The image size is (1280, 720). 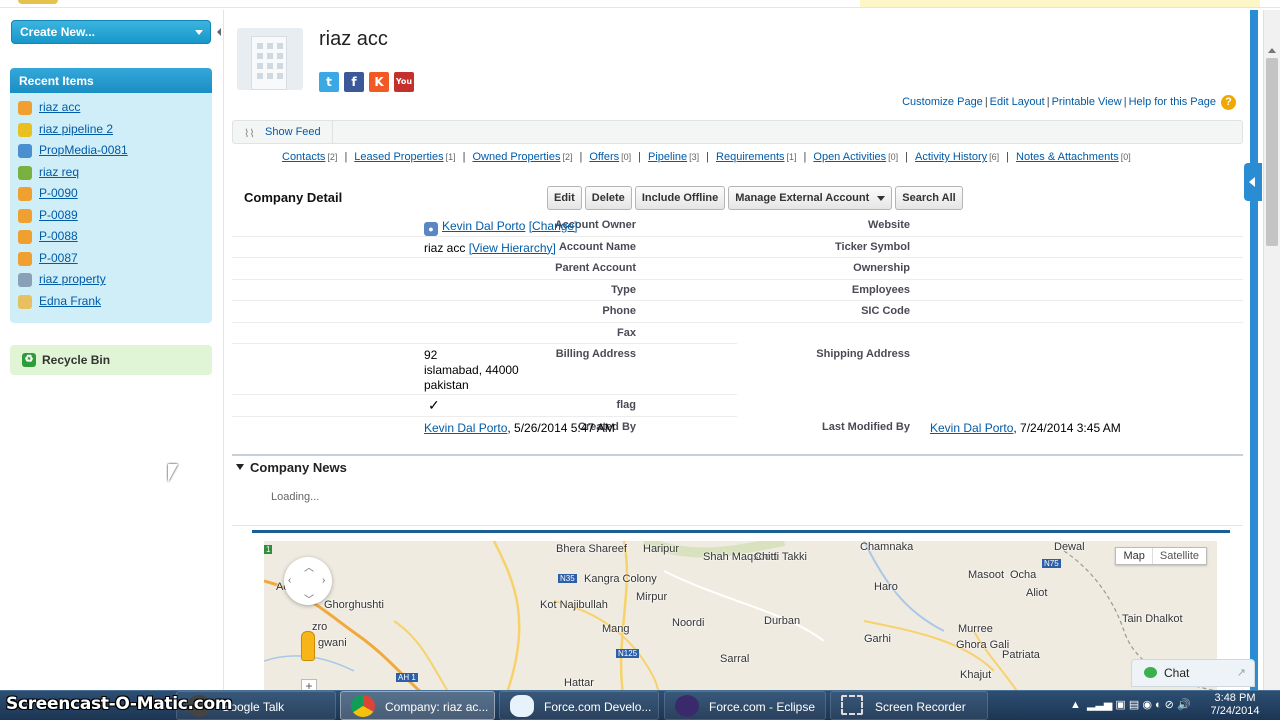 What do you see at coordinates (283, 132) in the screenshot?
I see `show-feed-button: ⌇⌇ Show Feed` at bounding box center [283, 132].